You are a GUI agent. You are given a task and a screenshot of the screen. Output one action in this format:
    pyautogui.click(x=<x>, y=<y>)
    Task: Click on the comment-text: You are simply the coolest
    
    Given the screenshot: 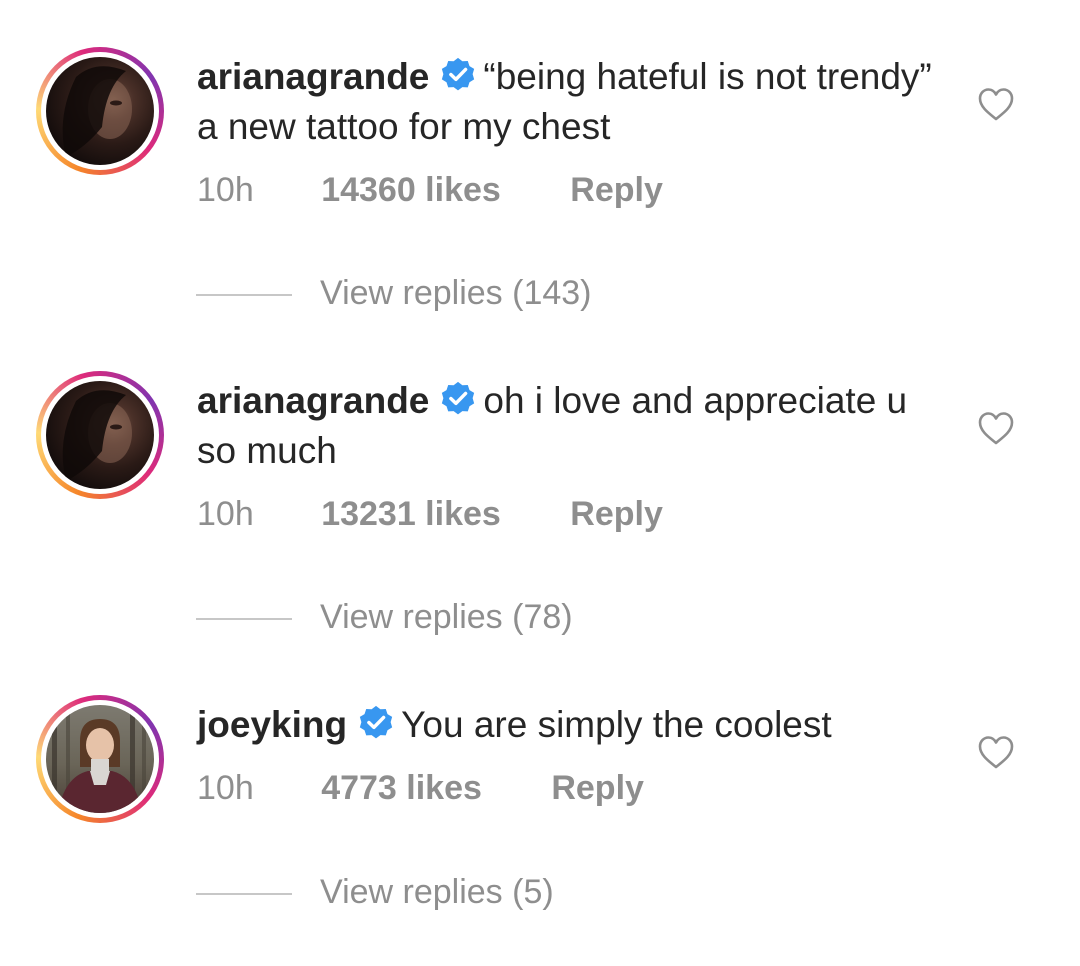 What is the action you would take?
    pyautogui.click(x=616, y=724)
    